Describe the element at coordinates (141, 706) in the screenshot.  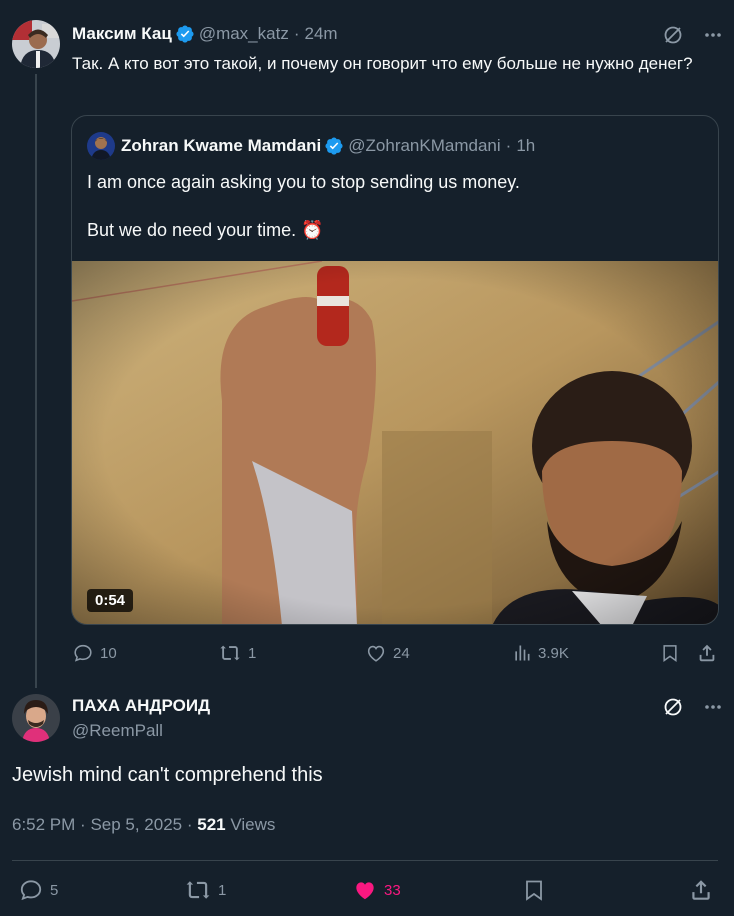
I see `author-name: ПАХА АНДРОИД` at that location.